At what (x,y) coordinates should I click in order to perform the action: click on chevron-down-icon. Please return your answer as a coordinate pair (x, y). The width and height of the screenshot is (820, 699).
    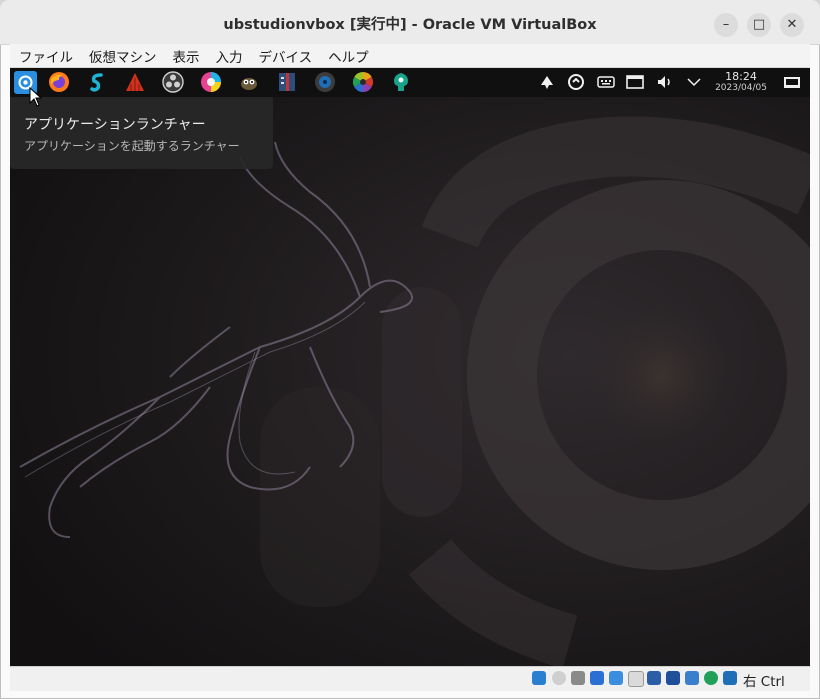
    Looking at the image, I should click on (694, 84).